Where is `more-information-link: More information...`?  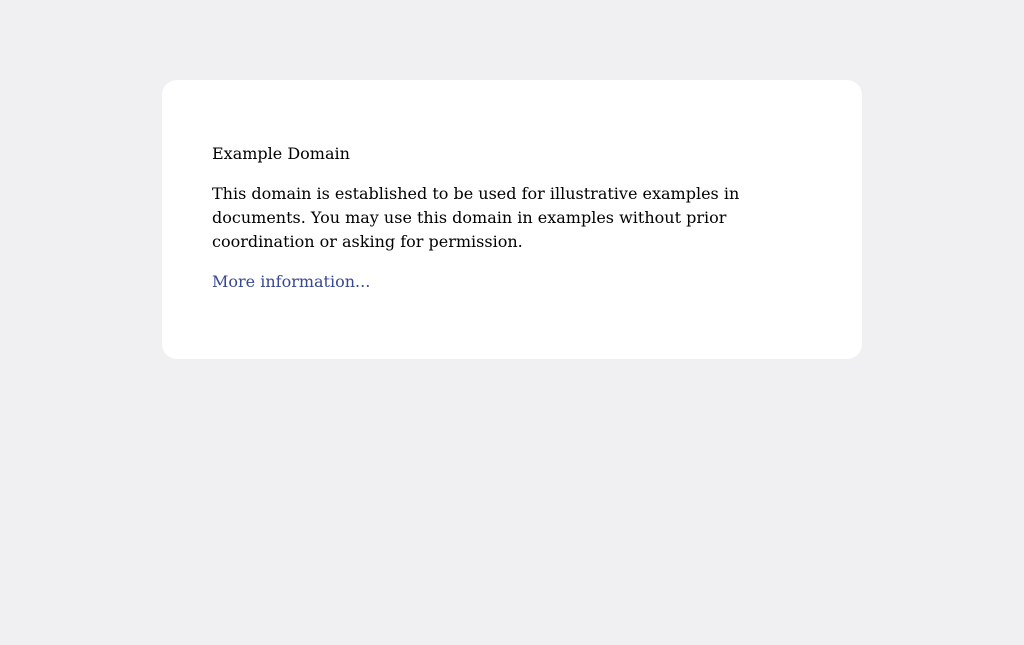
more-information-link: More information... is located at coordinates (512, 282).